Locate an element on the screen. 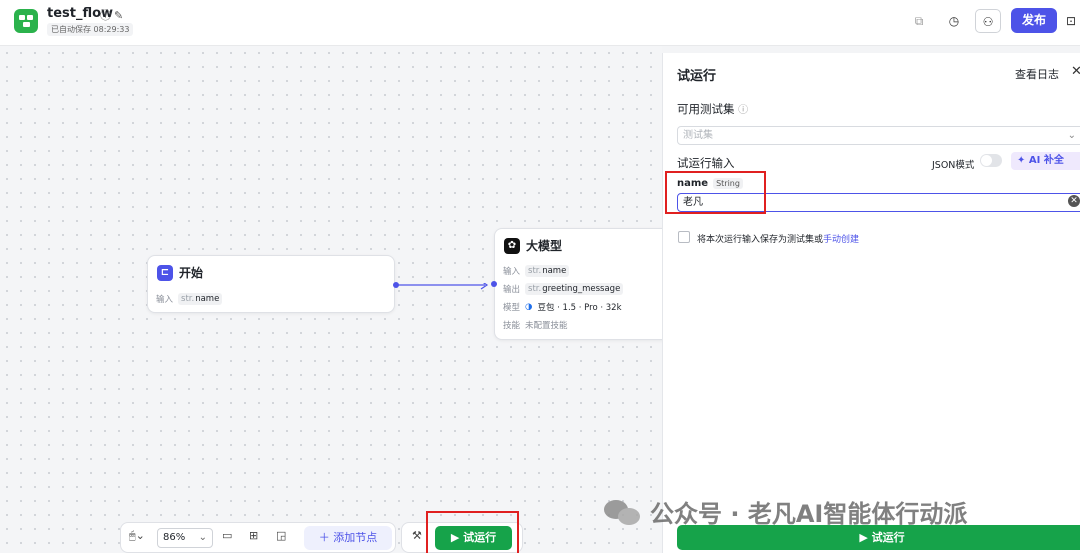  comment-icon: ▭ is located at coordinates (227, 535).